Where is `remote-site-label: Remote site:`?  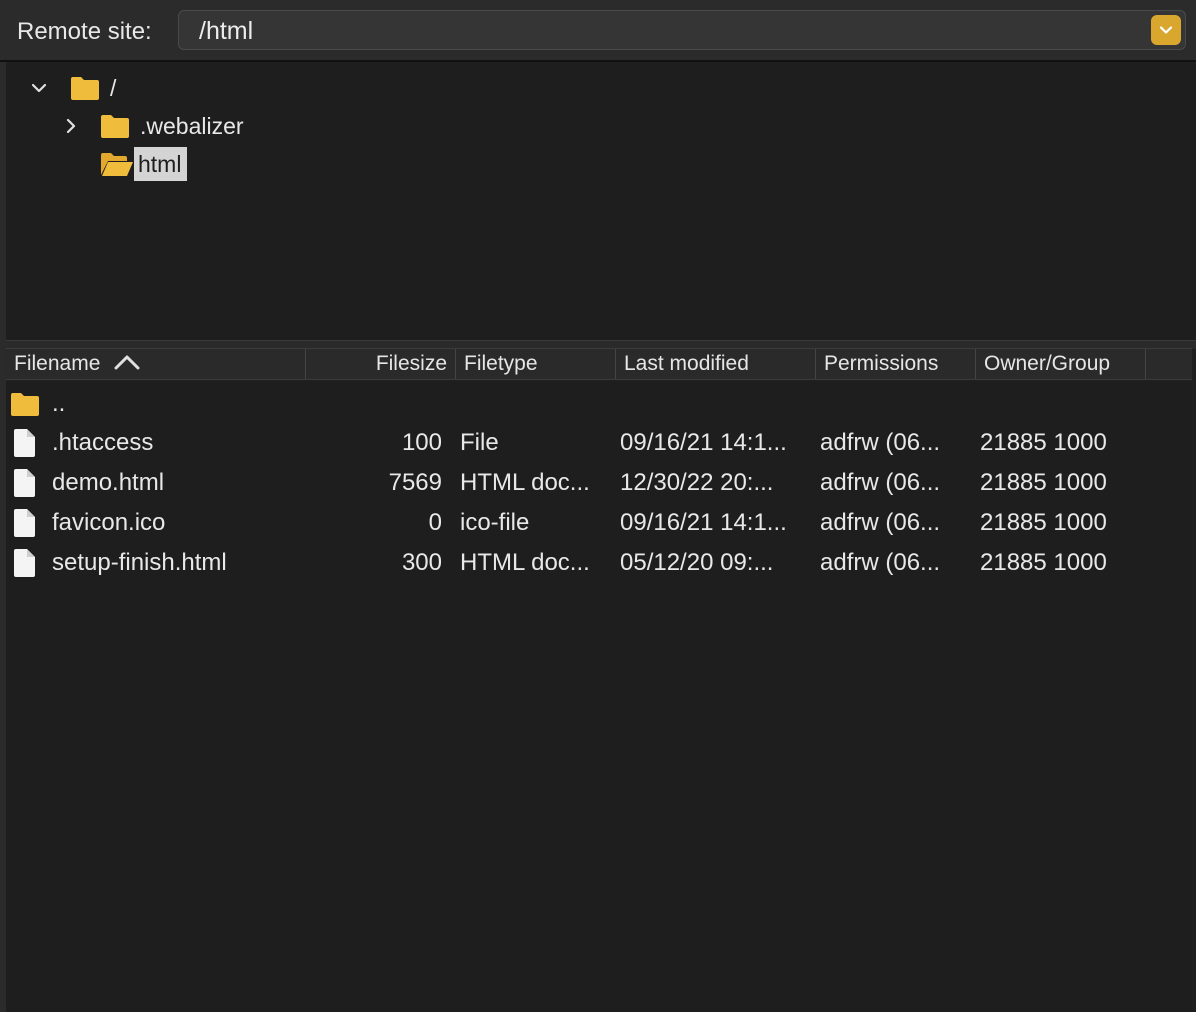 remote-site-label: Remote site: is located at coordinates (84, 31).